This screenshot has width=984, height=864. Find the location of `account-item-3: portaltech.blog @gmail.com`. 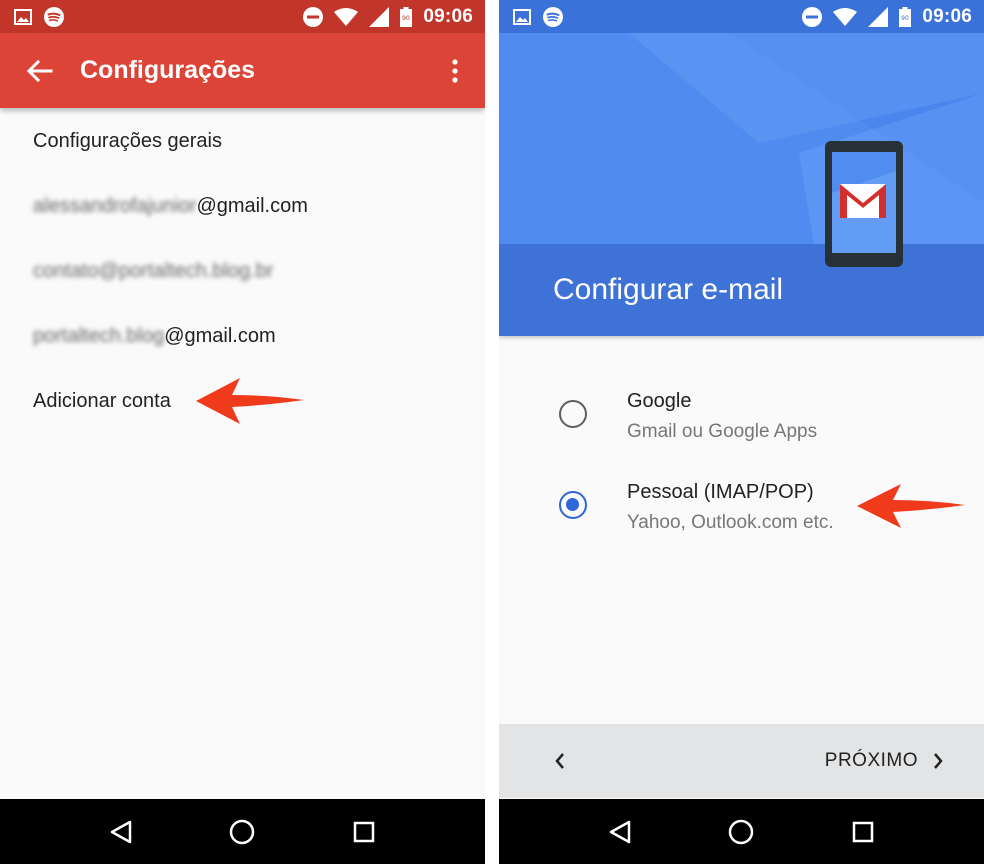

account-item-3: portaltech.blog @gmail.com is located at coordinates (242, 336).